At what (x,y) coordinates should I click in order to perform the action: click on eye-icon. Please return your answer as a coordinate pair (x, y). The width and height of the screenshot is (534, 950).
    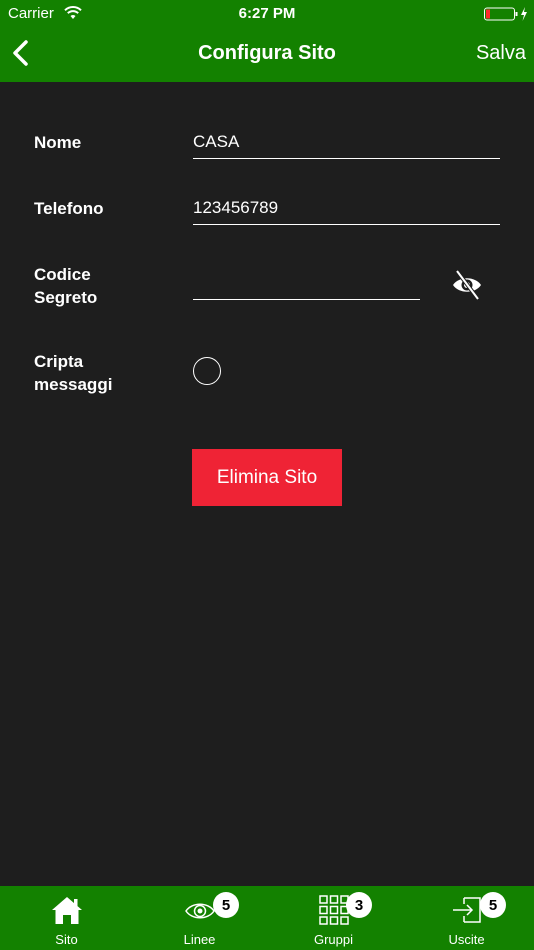
    Looking at the image, I should click on (199, 911).